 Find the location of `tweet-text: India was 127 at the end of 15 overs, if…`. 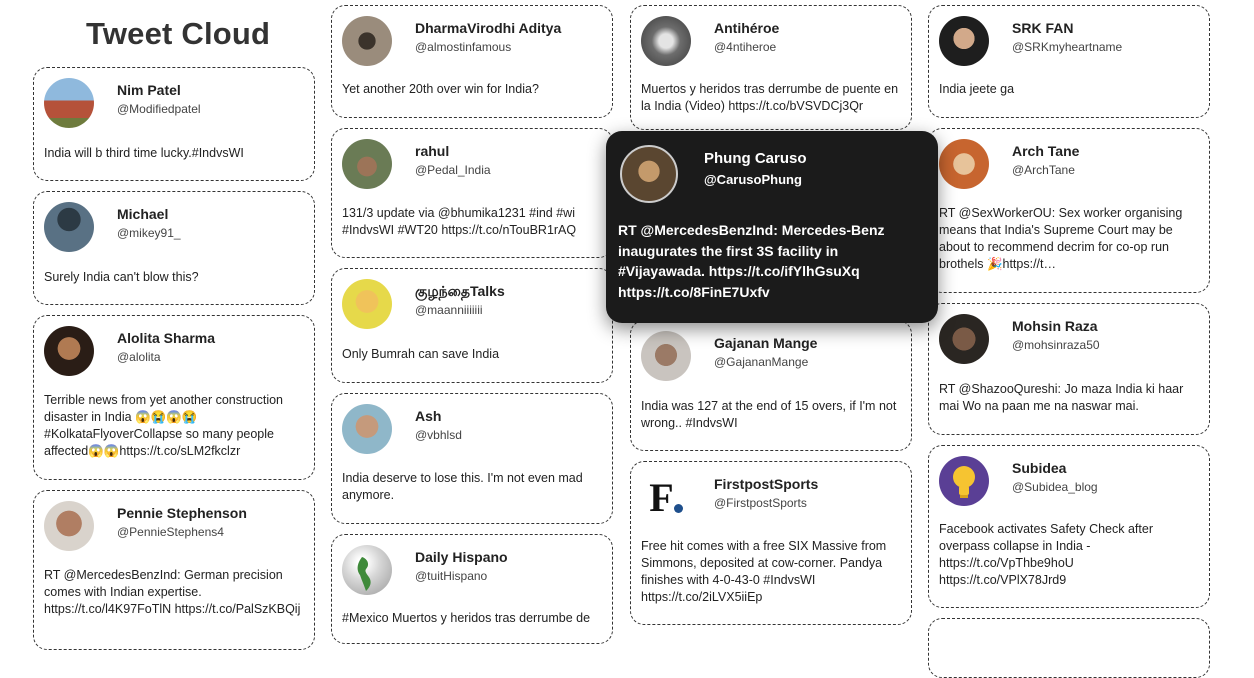

tweet-text: India was 127 at the end of 15 overs, if… is located at coordinates (769, 414).